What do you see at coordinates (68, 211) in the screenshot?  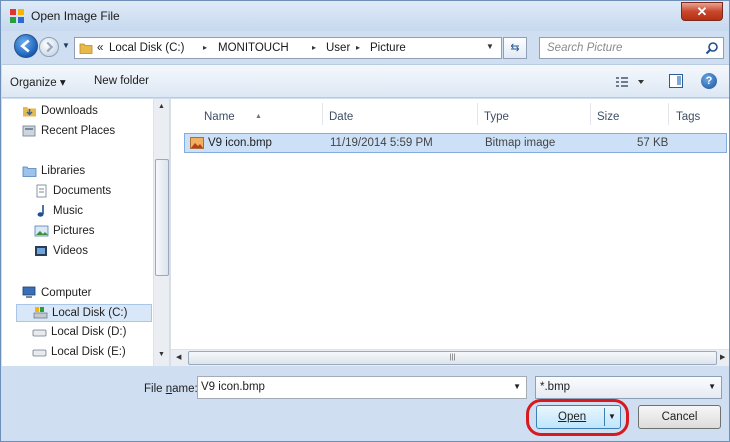 I see `tree-item-label: Music` at bounding box center [68, 211].